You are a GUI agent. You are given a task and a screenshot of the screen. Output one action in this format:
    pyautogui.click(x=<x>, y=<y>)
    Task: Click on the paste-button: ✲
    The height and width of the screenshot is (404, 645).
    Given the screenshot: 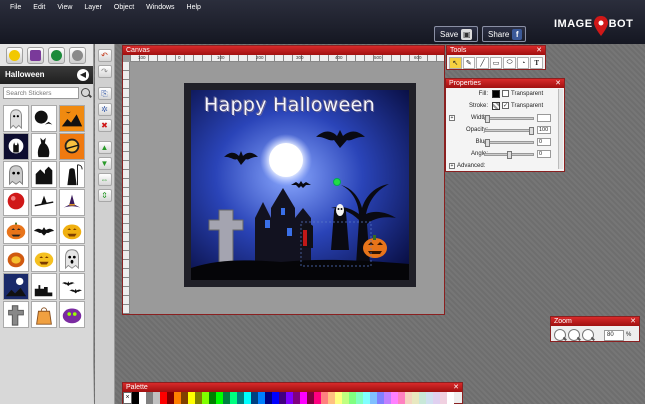 What is the action you would take?
    pyautogui.click(x=104, y=109)
    